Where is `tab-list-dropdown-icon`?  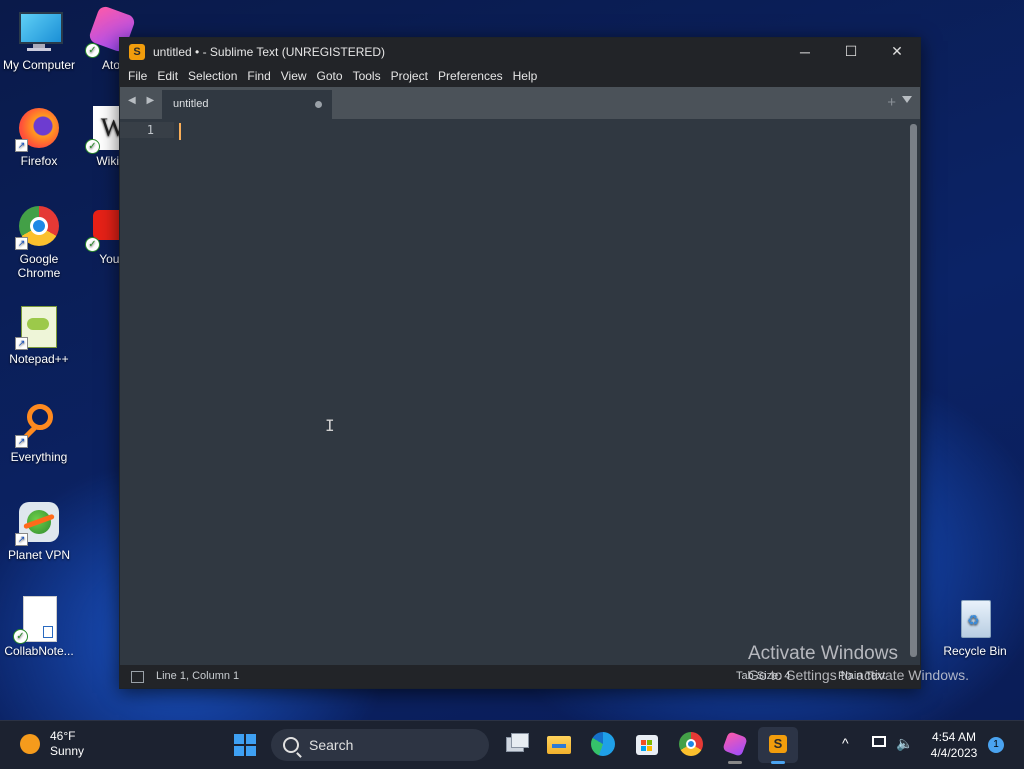
tab-list-dropdown-icon is located at coordinates (907, 99).